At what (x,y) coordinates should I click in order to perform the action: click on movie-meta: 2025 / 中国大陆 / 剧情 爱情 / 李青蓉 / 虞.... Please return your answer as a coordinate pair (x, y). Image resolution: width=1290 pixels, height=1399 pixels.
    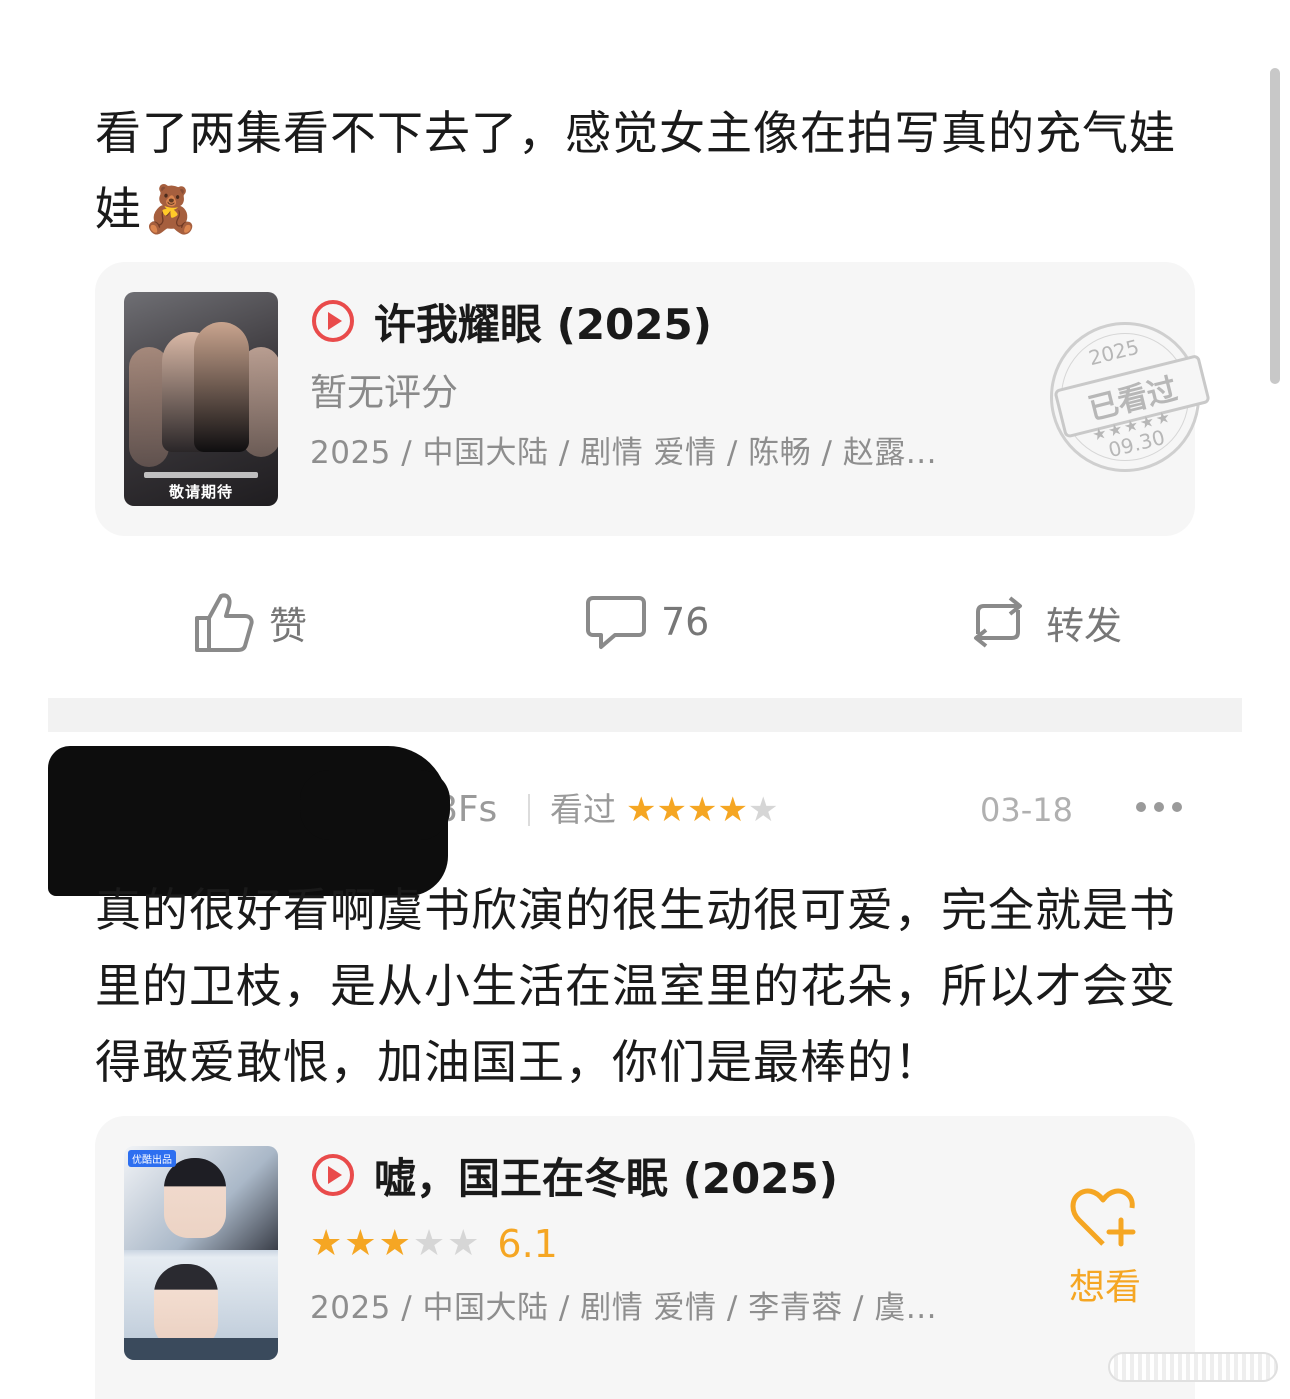
    Looking at the image, I should click on (623, 1308).